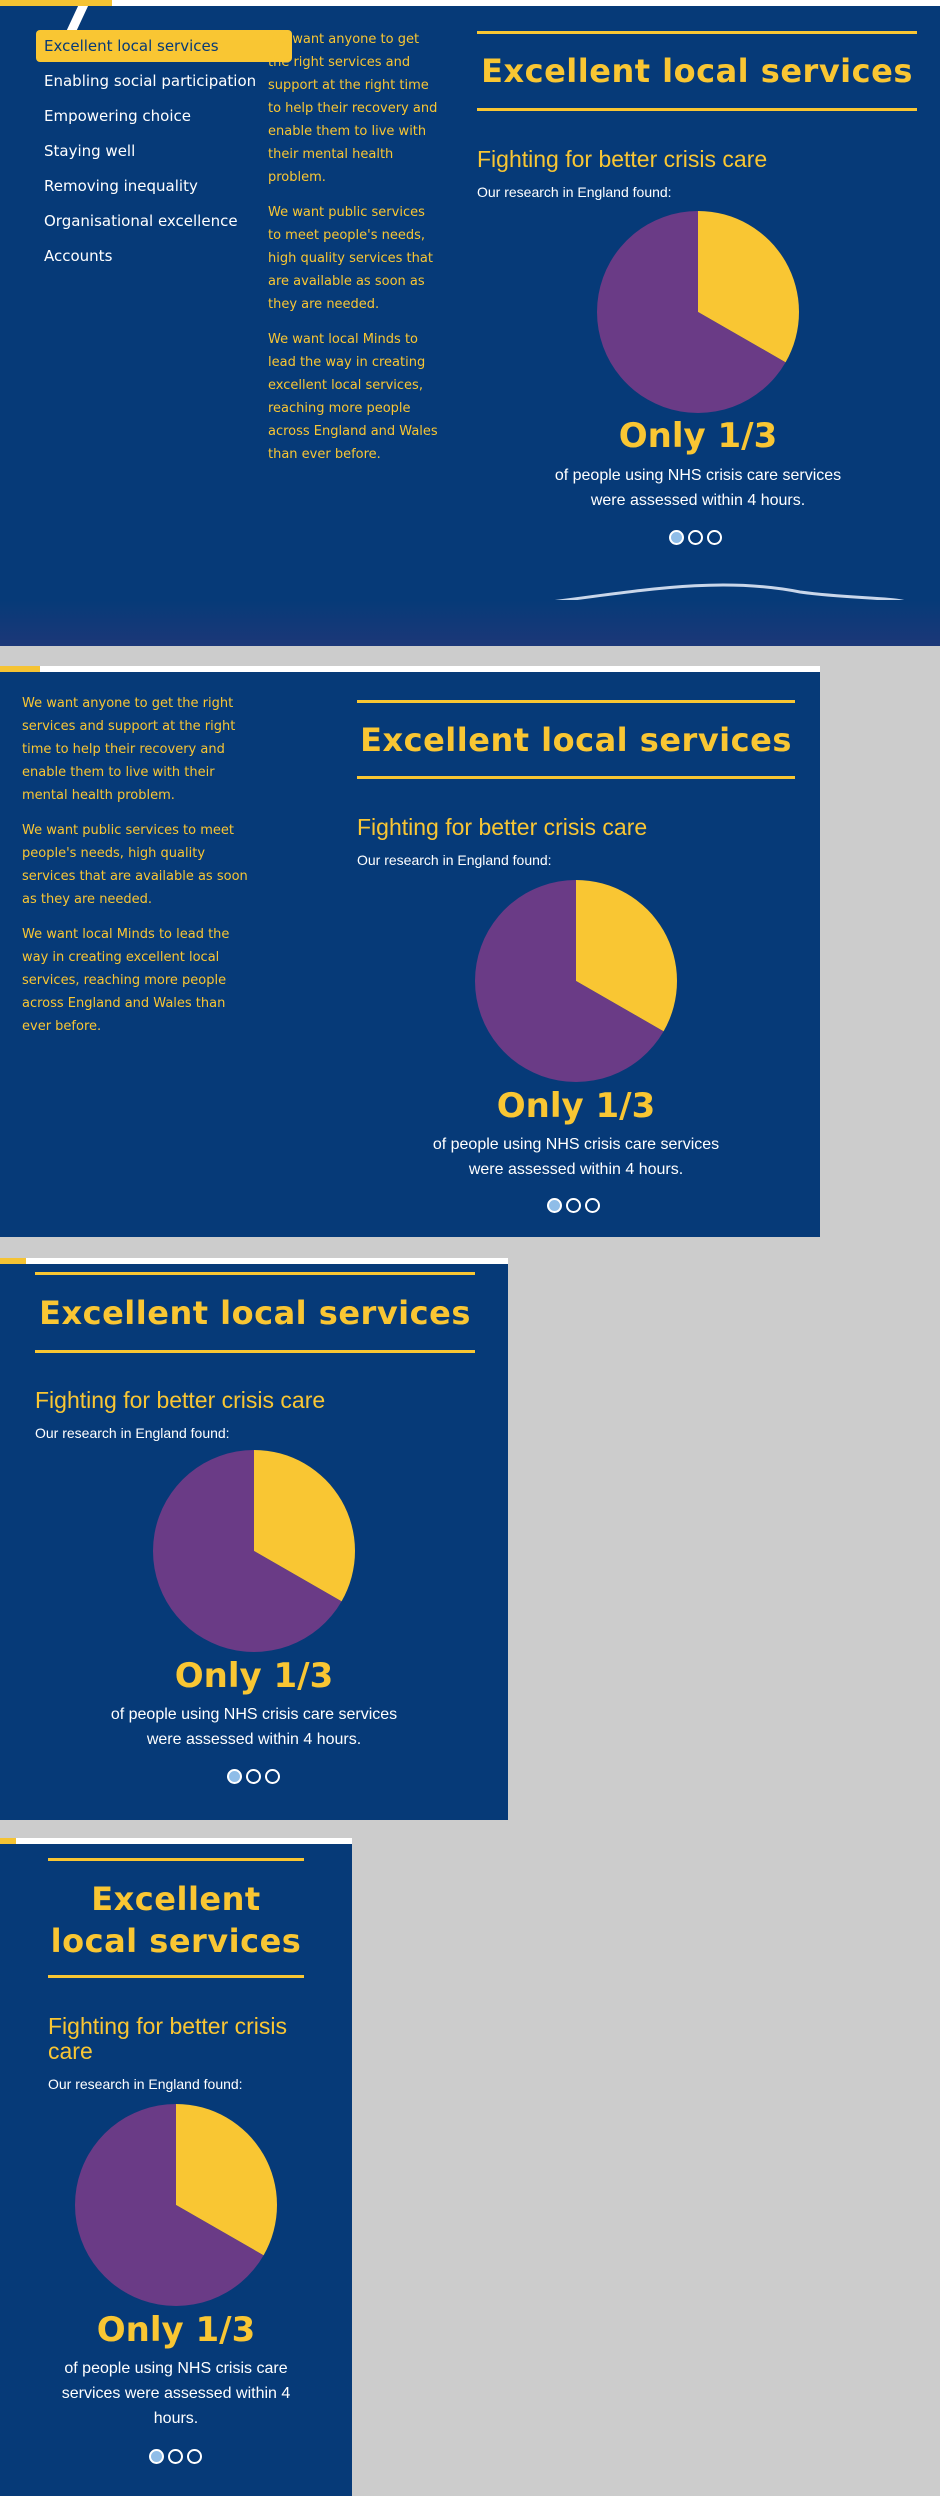 The height and width of the screenshot is (2496, 940). Describe the element at coordinates (698, 312) in the screenshot. I see `crisis-care-pie-chart` at that location.